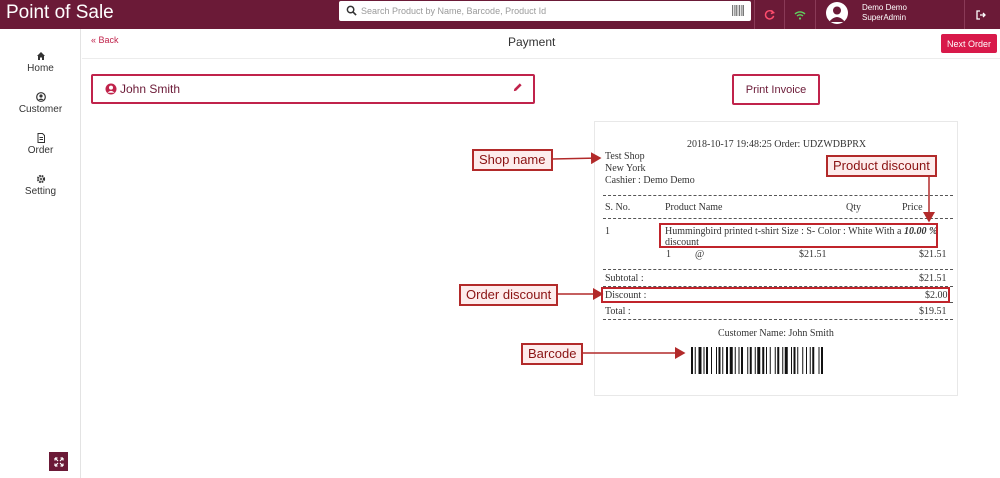 This screenshot has width=1000, height=478. What do you see at coordinates (624, 278) in the screenshot?
I see `subtotal-label: Subtotal :` at bounding box center [624, 278].